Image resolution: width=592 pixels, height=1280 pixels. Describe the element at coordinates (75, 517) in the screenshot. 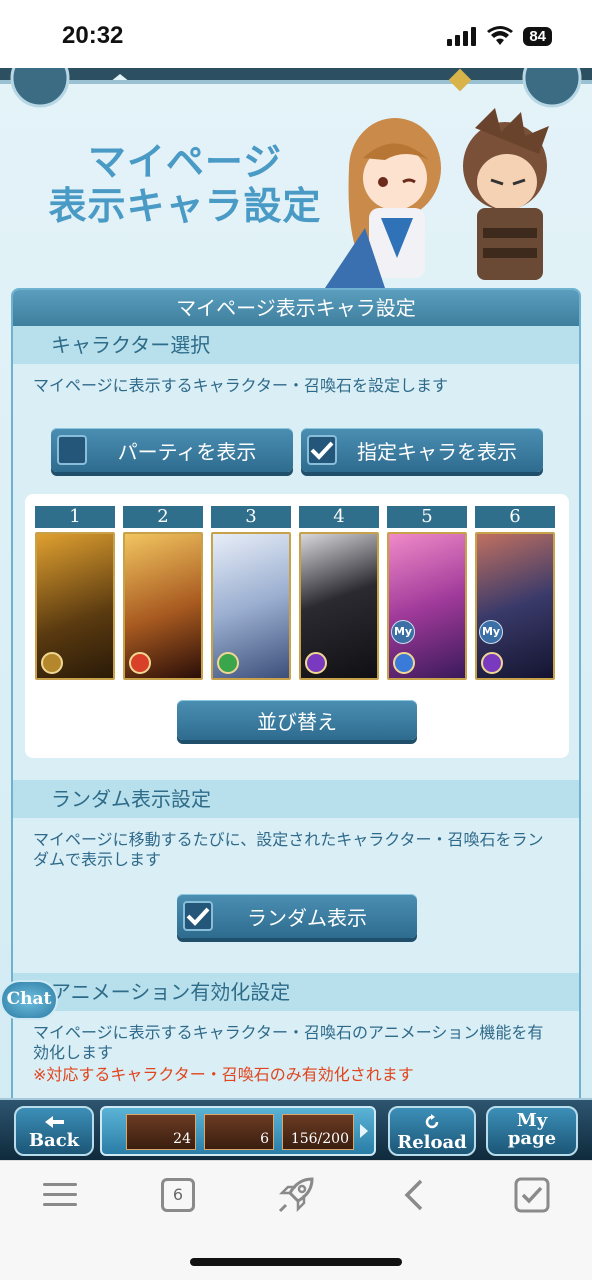

I see `slot-number: 1` at that location.